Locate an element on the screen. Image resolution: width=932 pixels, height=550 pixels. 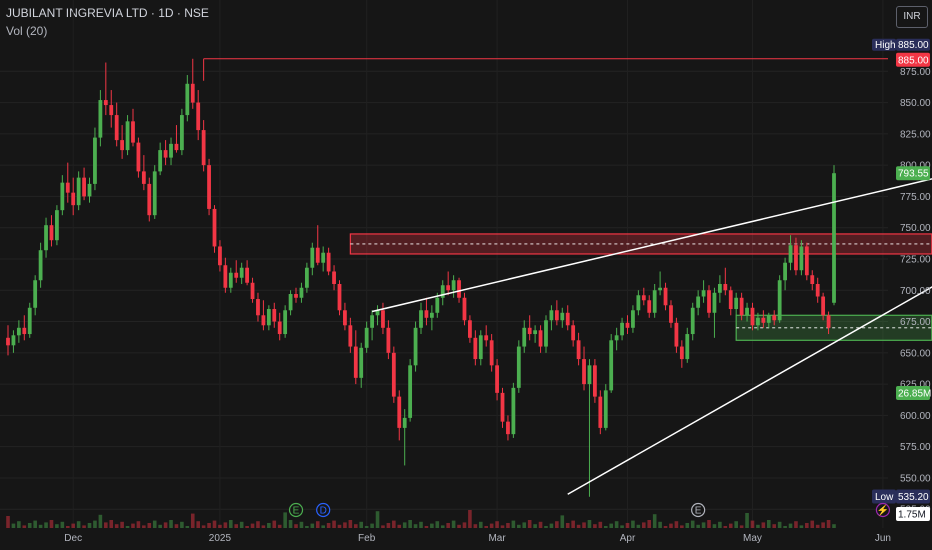
event-marker-label: ⚡ is located at coordinates (883, 510).